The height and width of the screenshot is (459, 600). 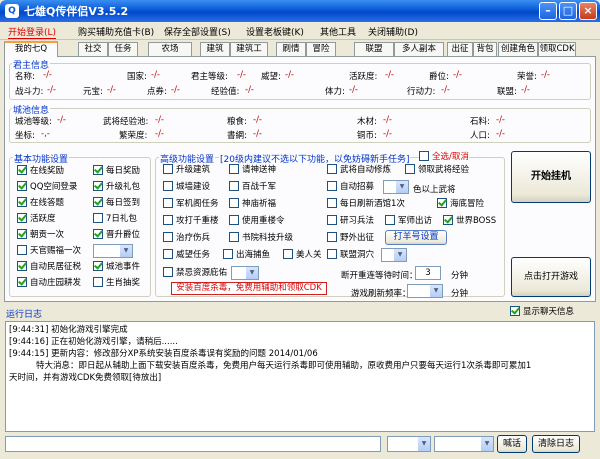 What do you see at coordinates (40, 203) in the screenshot?
I see `checkbox-online-quiz: 在线答题` at bounding box center [40, 203].